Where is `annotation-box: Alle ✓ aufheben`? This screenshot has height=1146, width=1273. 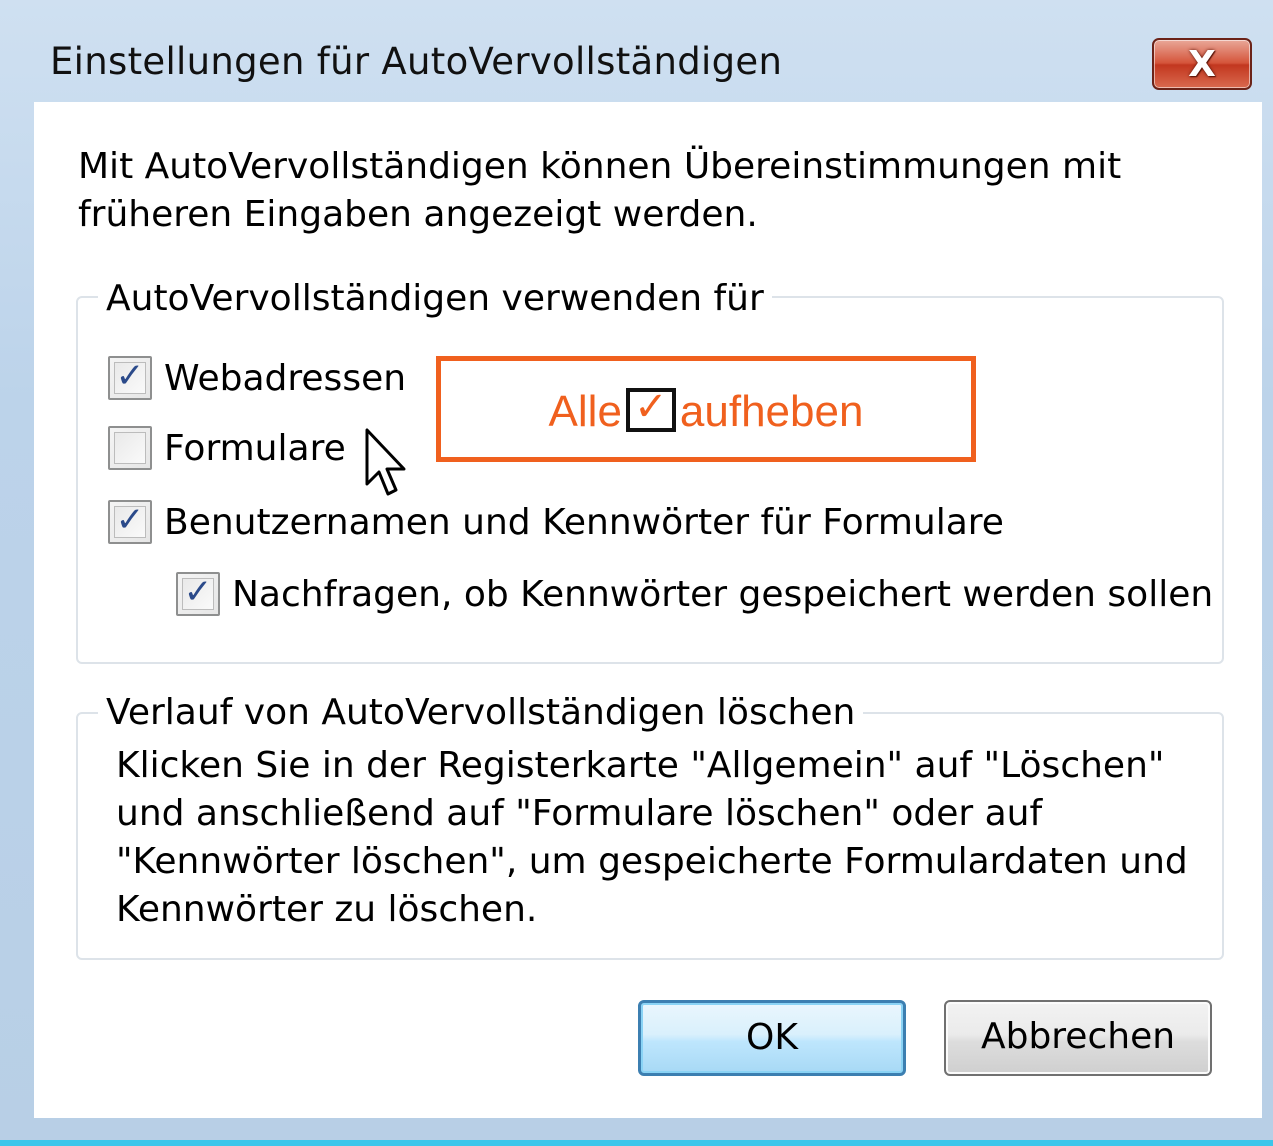 annotation-box: Alle ✓ aufheben is located at coordinates (706, 409).